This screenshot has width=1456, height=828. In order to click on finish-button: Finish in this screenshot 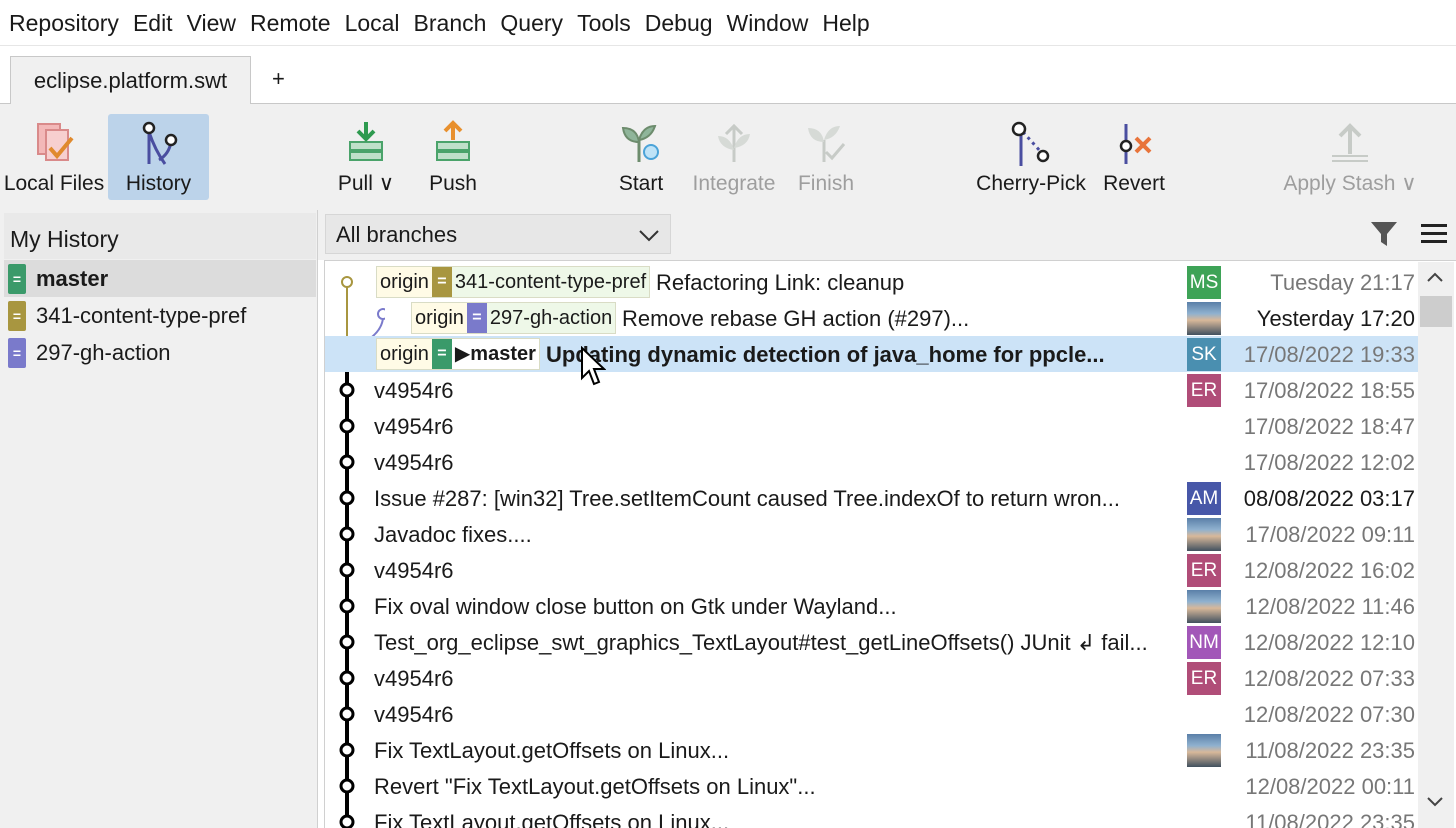, I will do `click(826, 157)`.